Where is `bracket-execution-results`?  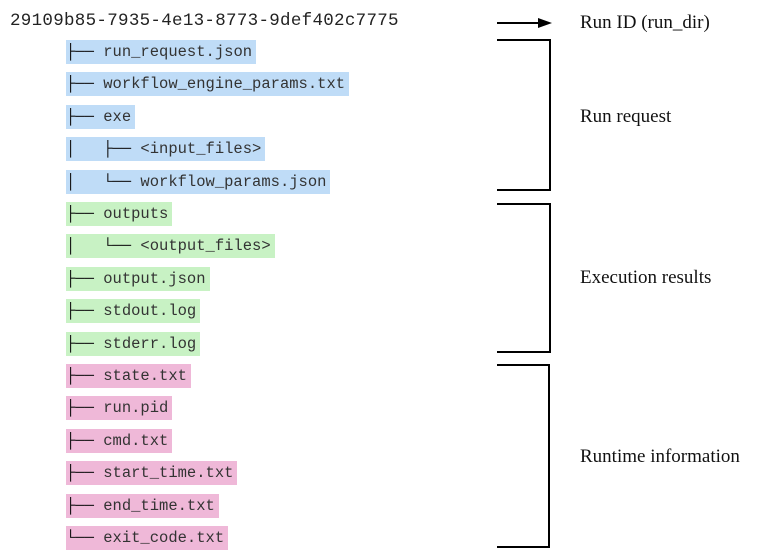 bracket-execution-results is located at coordinates (524, 278).